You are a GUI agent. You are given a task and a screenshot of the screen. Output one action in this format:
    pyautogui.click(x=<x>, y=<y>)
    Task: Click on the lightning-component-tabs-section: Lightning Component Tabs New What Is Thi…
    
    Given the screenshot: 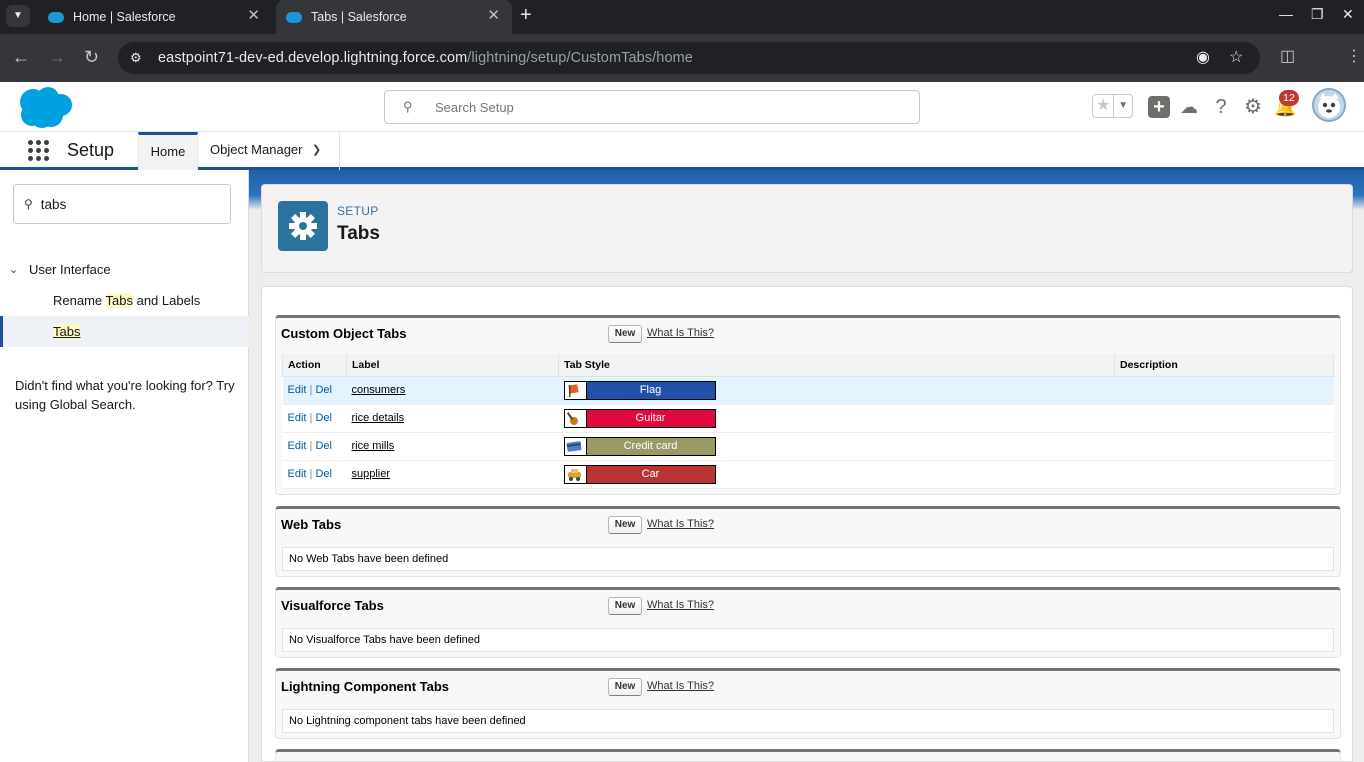 What is the action you would take?
    pyautogui.click(x=808, y=703)
    